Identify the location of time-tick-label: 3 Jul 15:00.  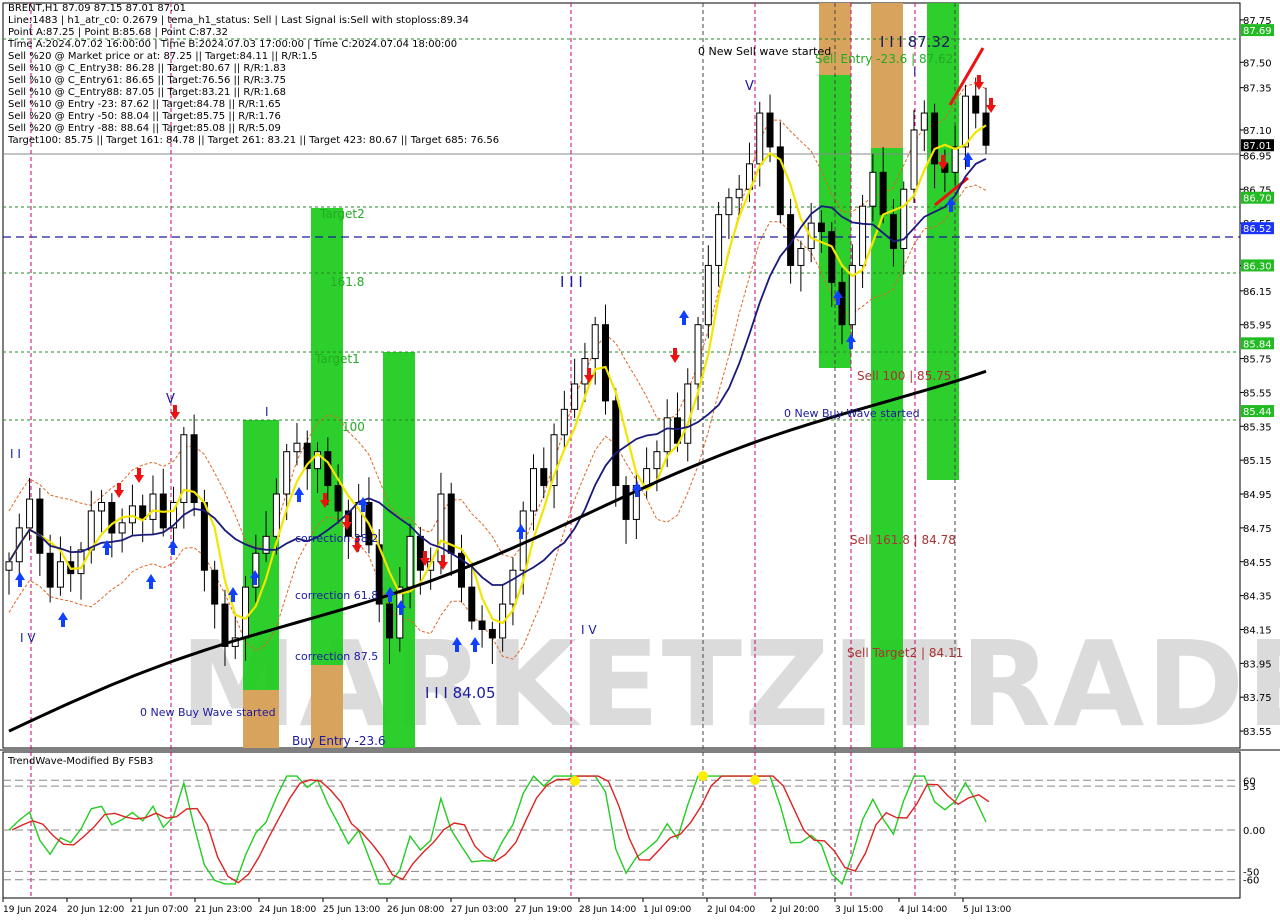
(859, 910).